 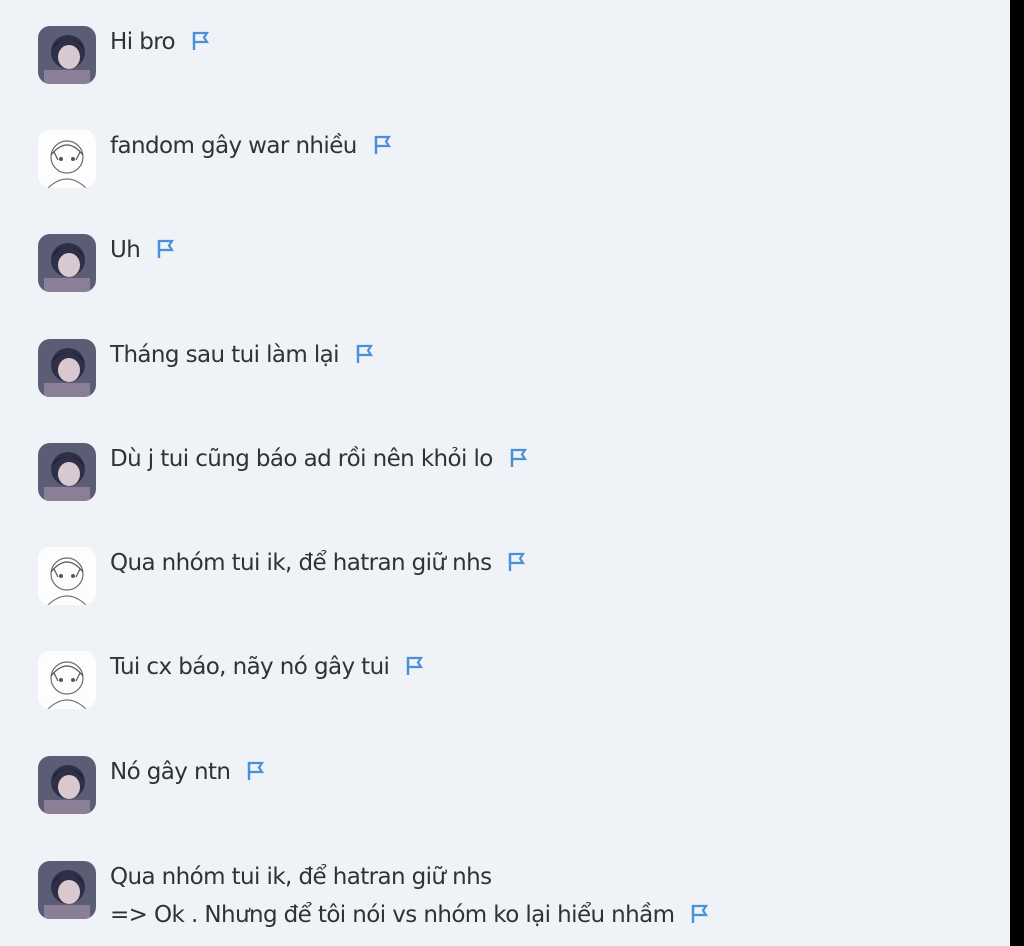 I want to click on message-text: Tháng sau tui làm lại, so click(x=242, y=355).